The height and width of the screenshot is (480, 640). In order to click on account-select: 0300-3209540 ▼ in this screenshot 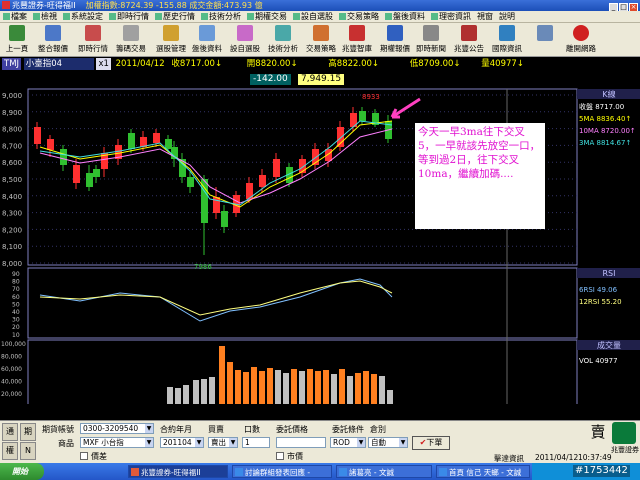, I will do `click(117, 428)`.